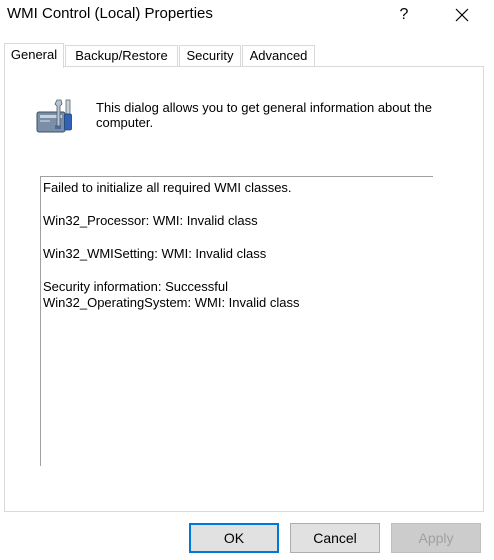 The width and height of the screenshot is (494, 560). I want to click on info-line: Win32_WMISetting: WMI: Invalid class, so click(155, 253).